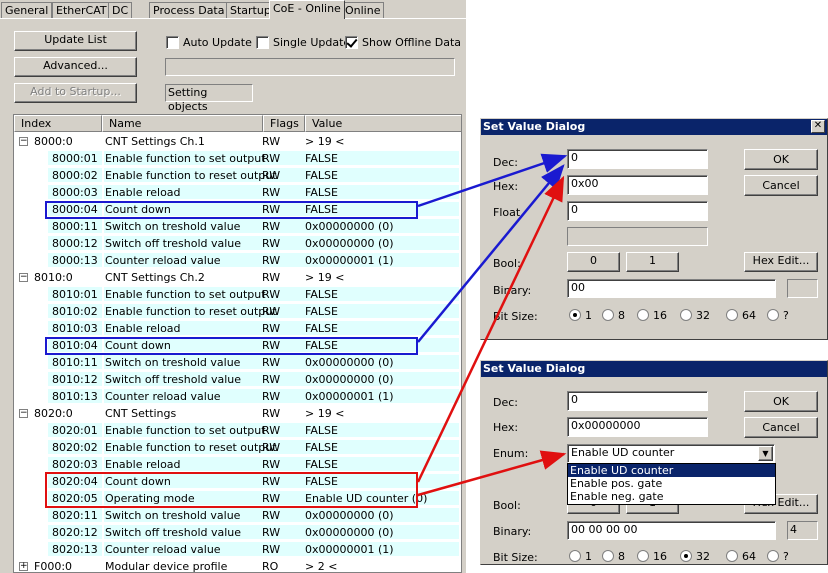 The height and width of the screenshot is (573, 828). I want to click on arrow-overlay, so click(492, 325).